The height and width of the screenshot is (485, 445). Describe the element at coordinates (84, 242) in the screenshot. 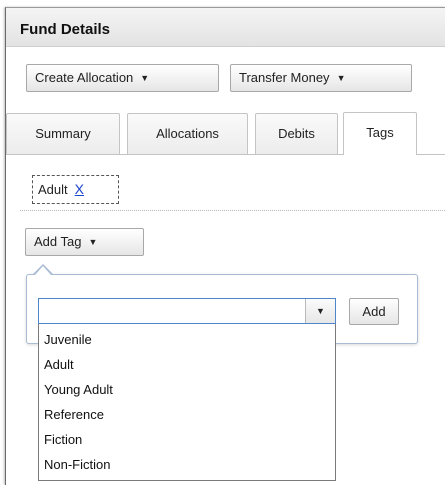

I see `add-tag-button: Add Tag ▼` at that location.